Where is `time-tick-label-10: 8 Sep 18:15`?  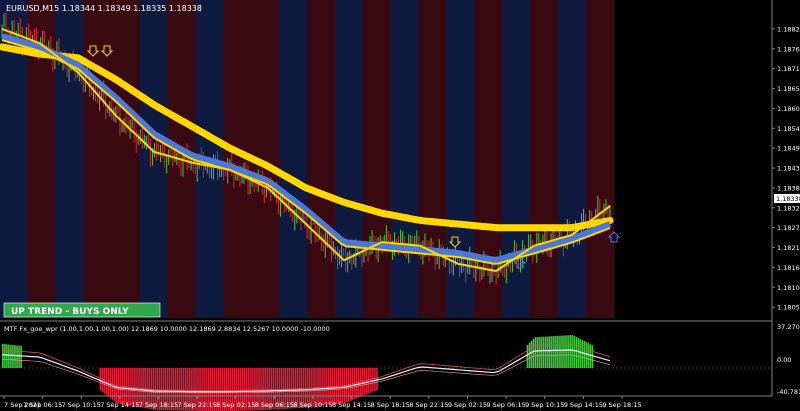 time-tick-label-10: 8 Sep 18:15 is located at coordinates (390, 405).